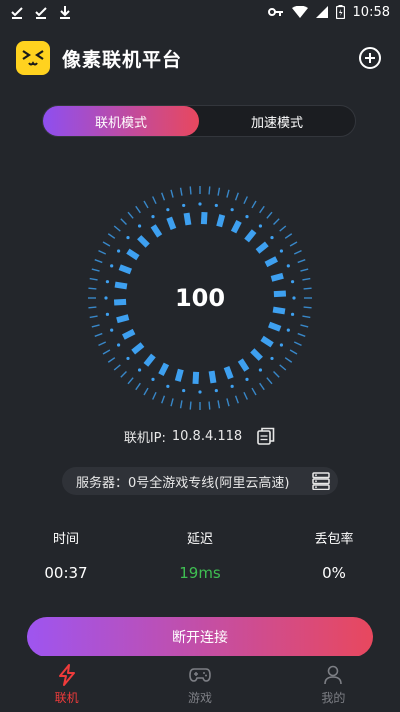 Image resolution: width=400 pixels, height=712 pixels. Describe the element at coordinates (299, 12) in the screenshot. I see `wifi-icon` at that location.